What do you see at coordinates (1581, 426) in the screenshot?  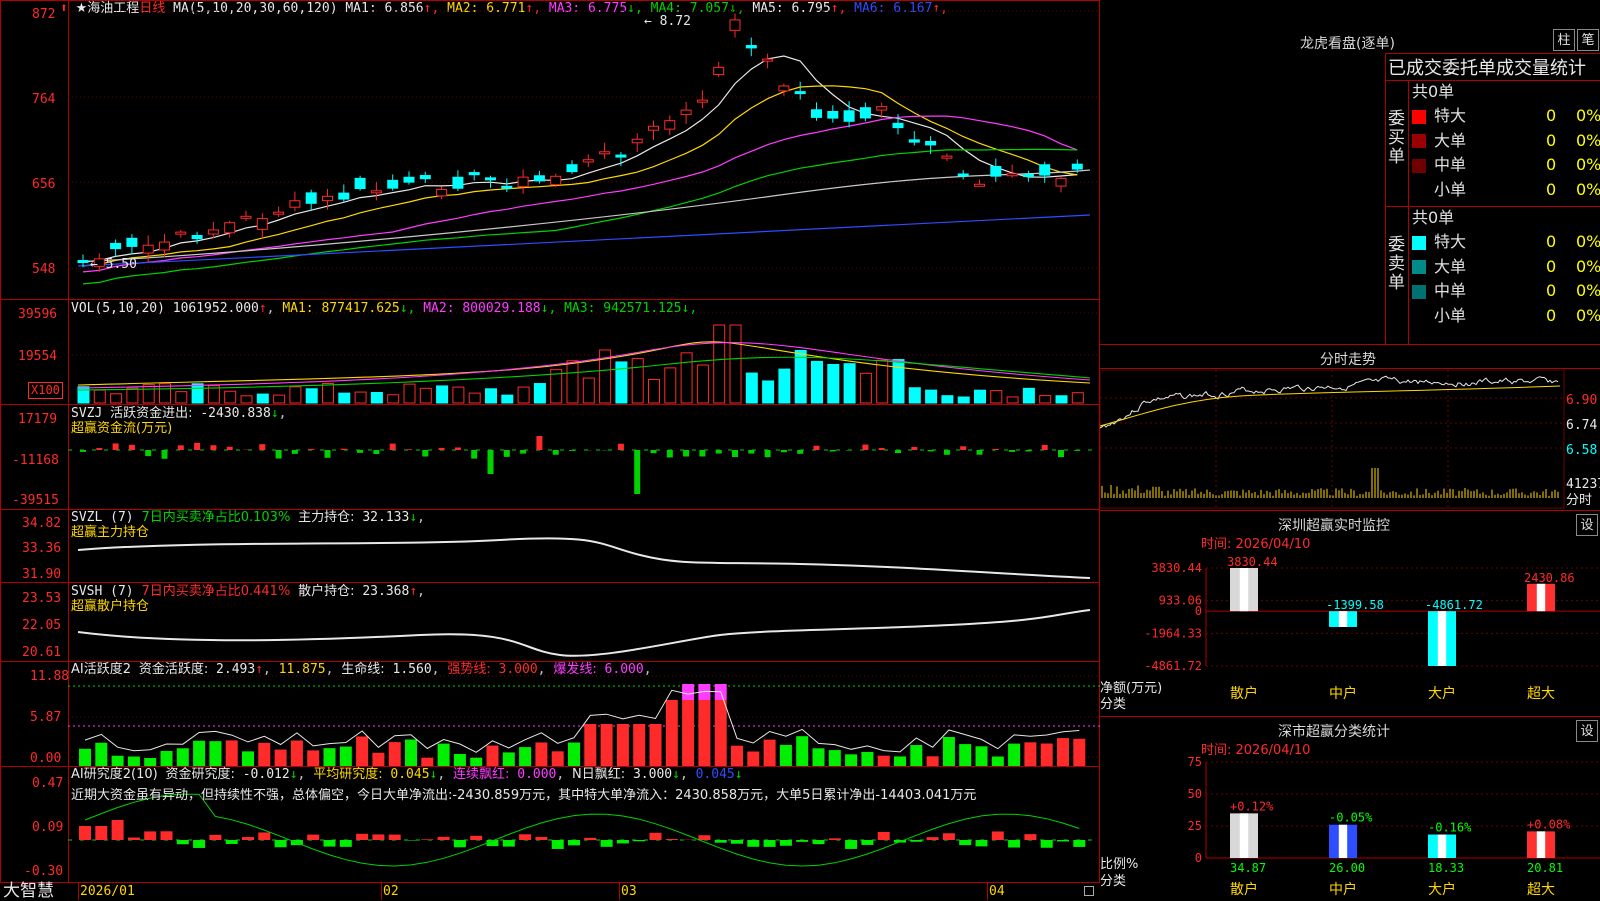 I see `intraday-tick-2: 6.74` at bounding box center [1581, 426].